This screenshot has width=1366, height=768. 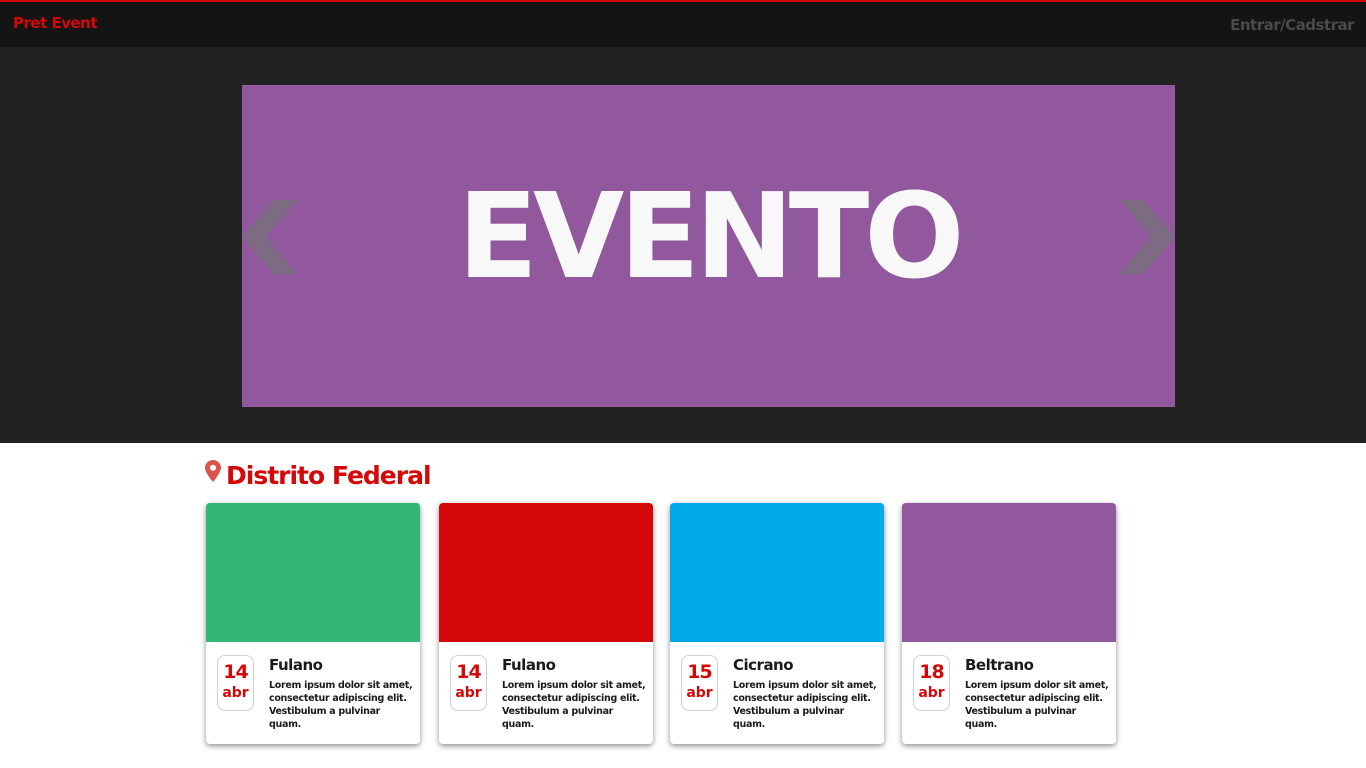 What do you see at coordinates (763, 665) in the screenshot?
I see `event-card-title: Cicrano` at bounding box center [763, 665].